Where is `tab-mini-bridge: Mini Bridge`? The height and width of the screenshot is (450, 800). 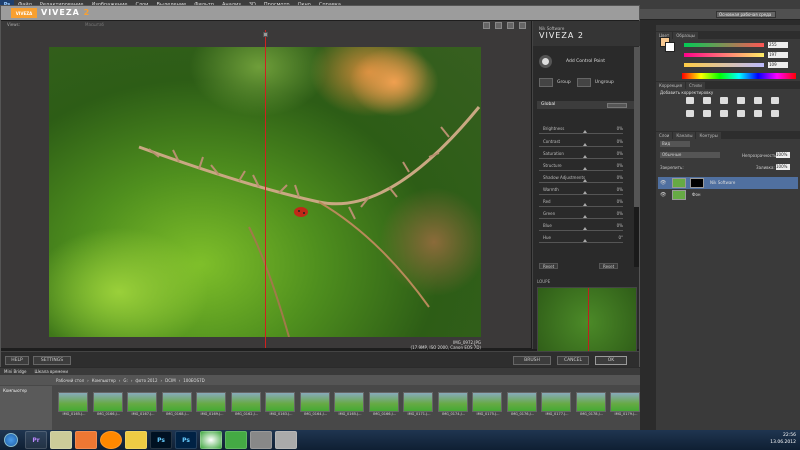 tab-mini-bridge: Mini Bridge is located at coordinates (15, 371).